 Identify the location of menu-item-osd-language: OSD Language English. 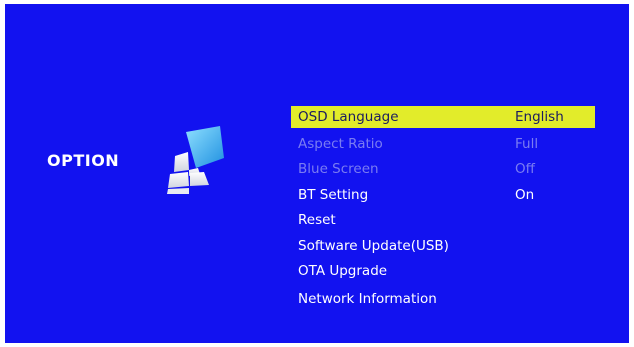
(443, 117).